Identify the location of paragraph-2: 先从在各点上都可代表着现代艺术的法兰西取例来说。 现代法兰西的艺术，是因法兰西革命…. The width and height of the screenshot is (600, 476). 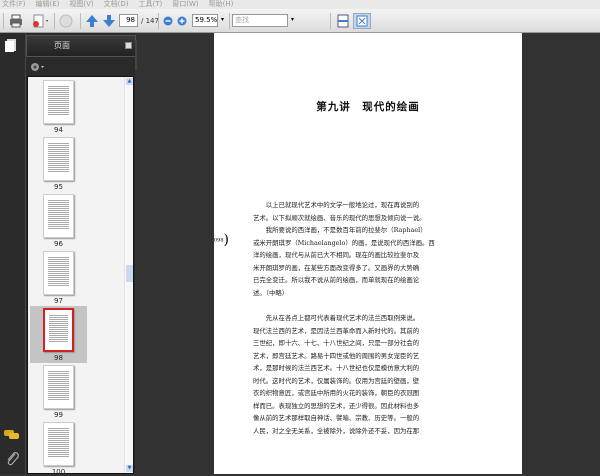
(358, 374).